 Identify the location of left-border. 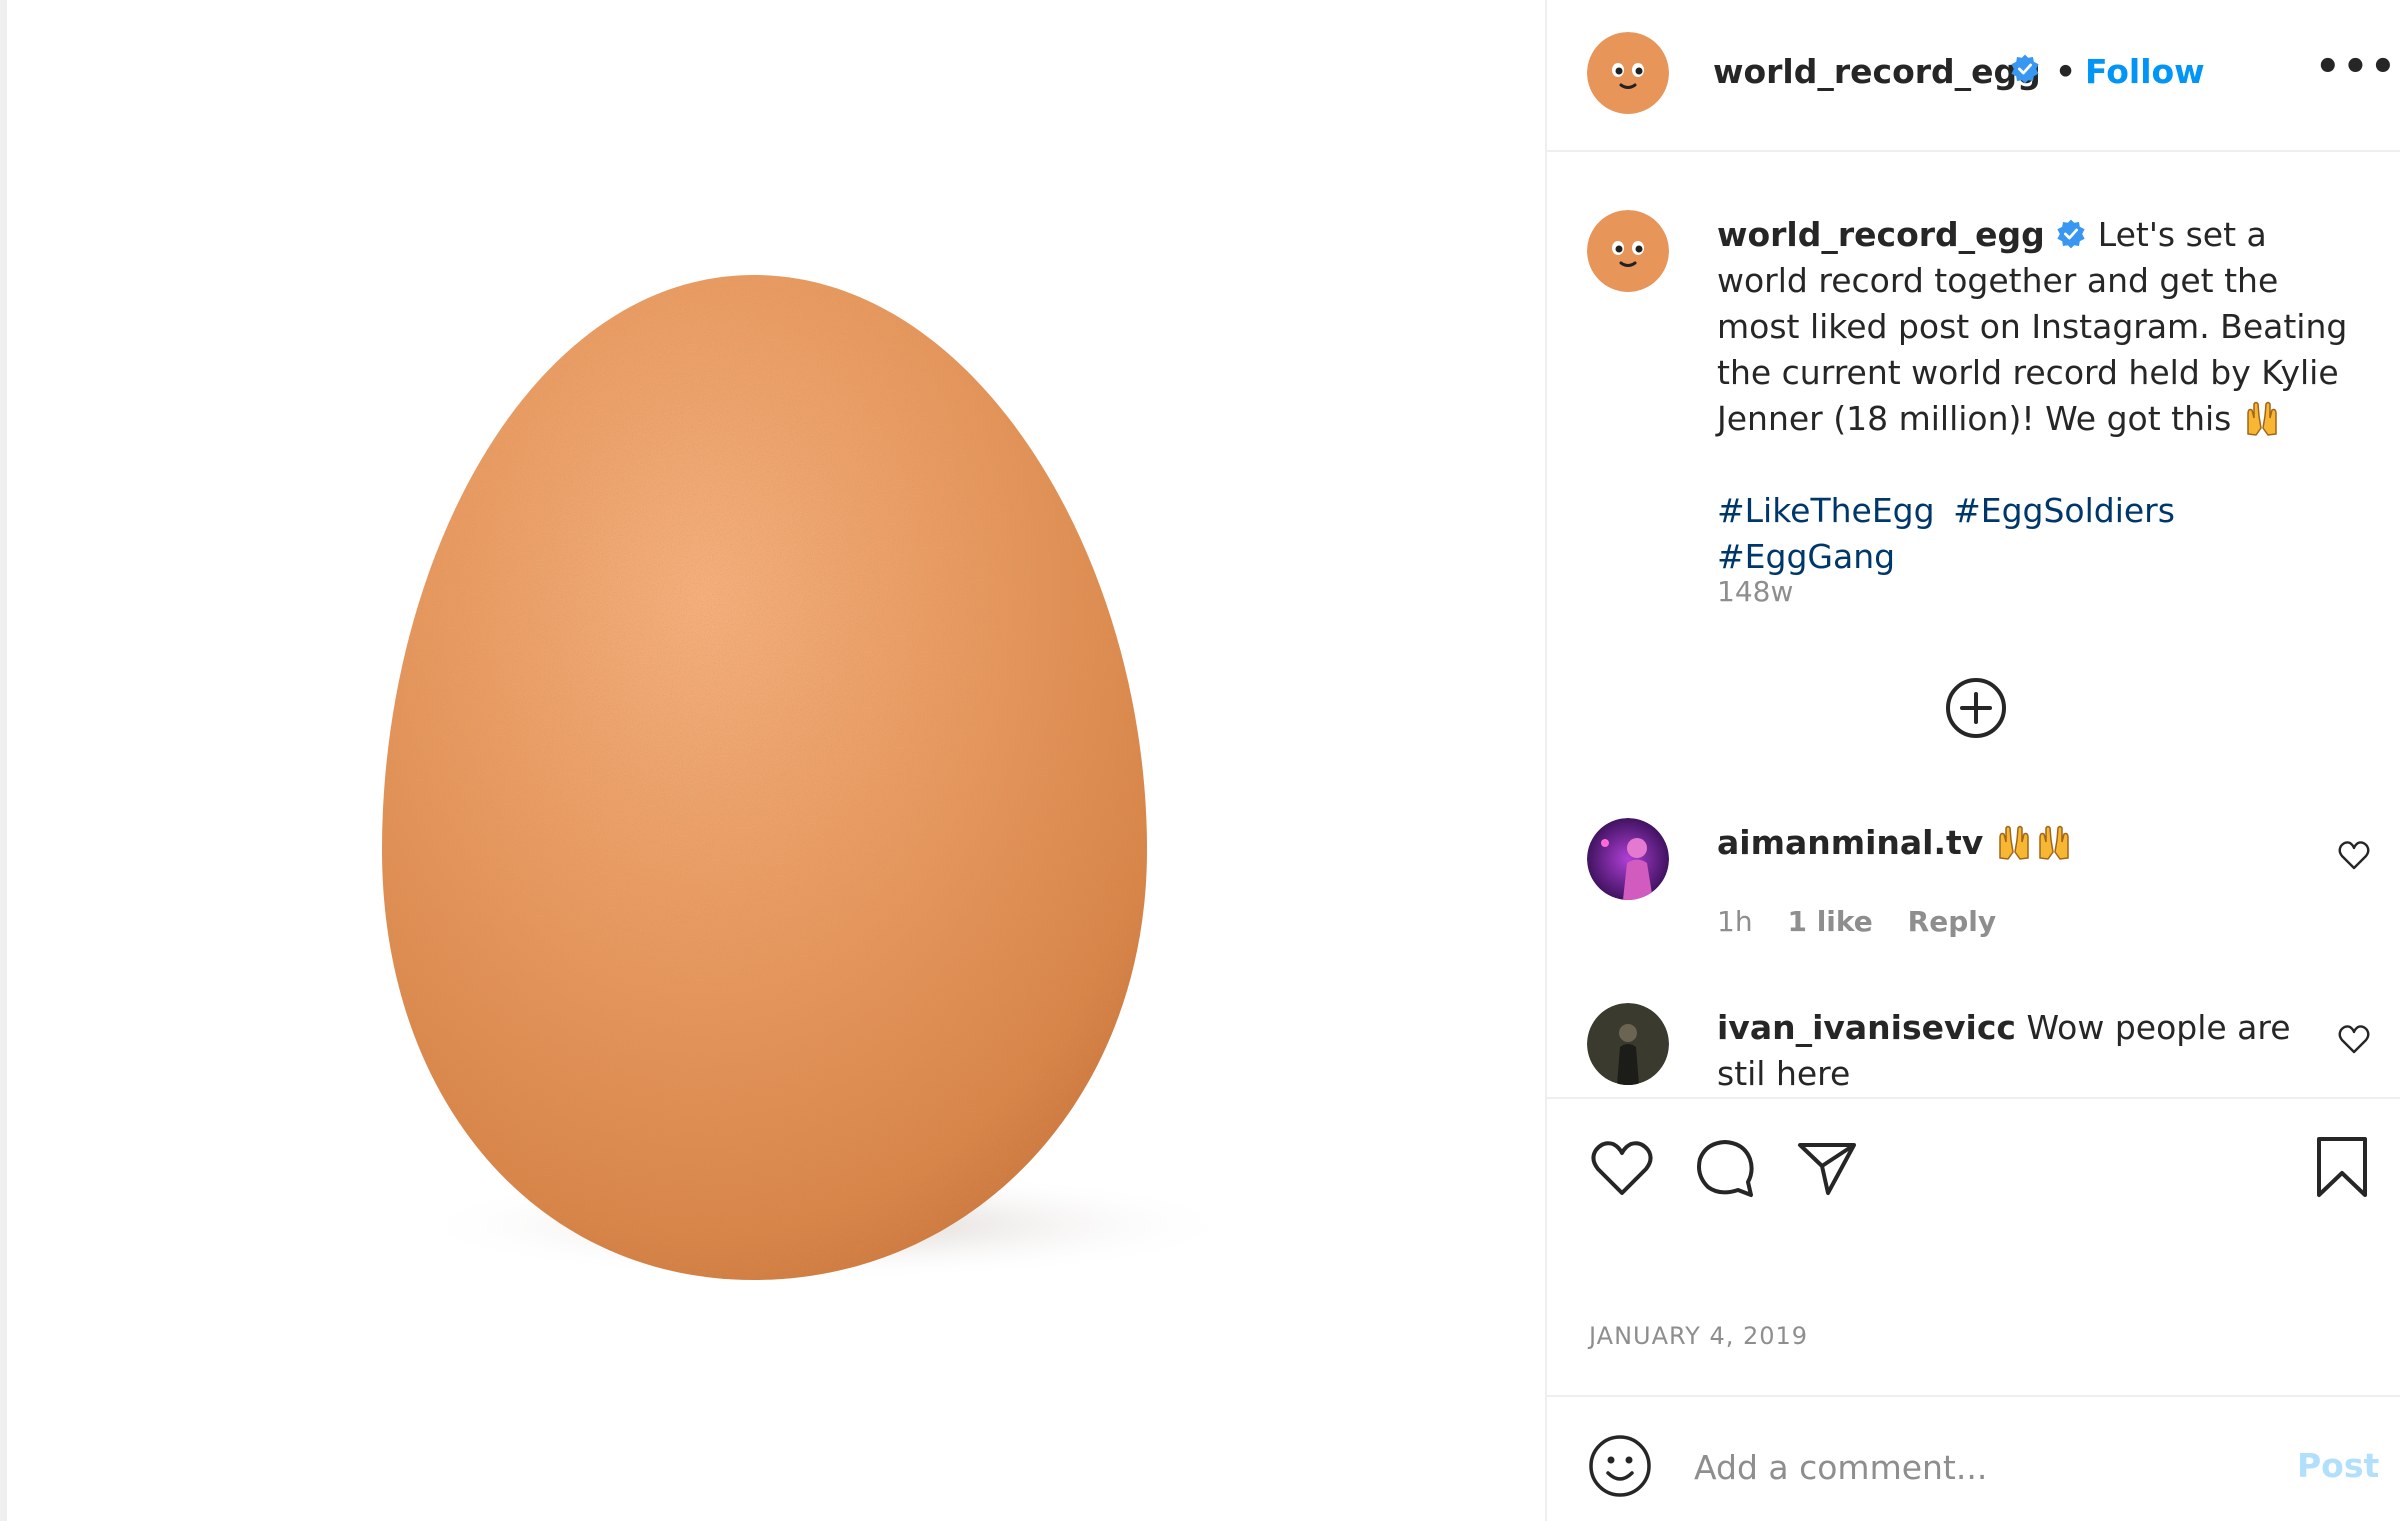
(3, 760).